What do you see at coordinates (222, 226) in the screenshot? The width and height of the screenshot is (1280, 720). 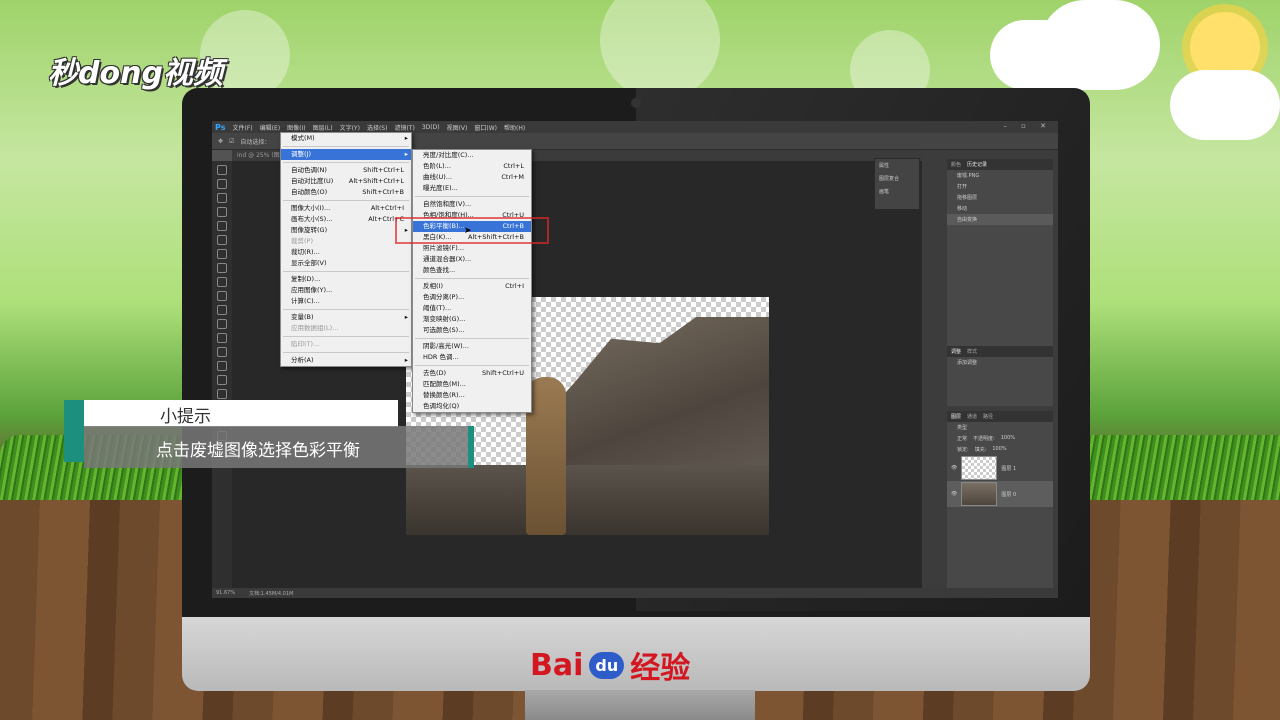 I see `crop-tool-icon` at bounding box center [222, 226].